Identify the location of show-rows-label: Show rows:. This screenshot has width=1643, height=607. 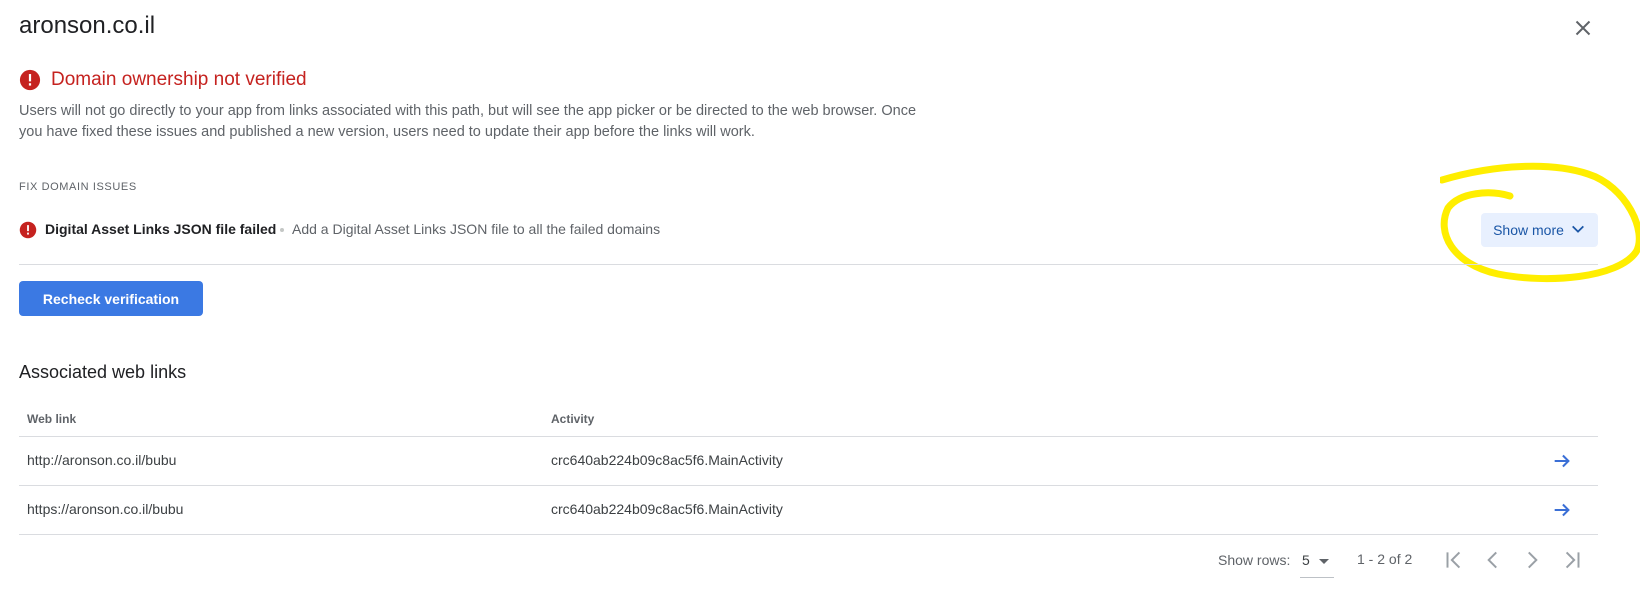
(1254, 560).